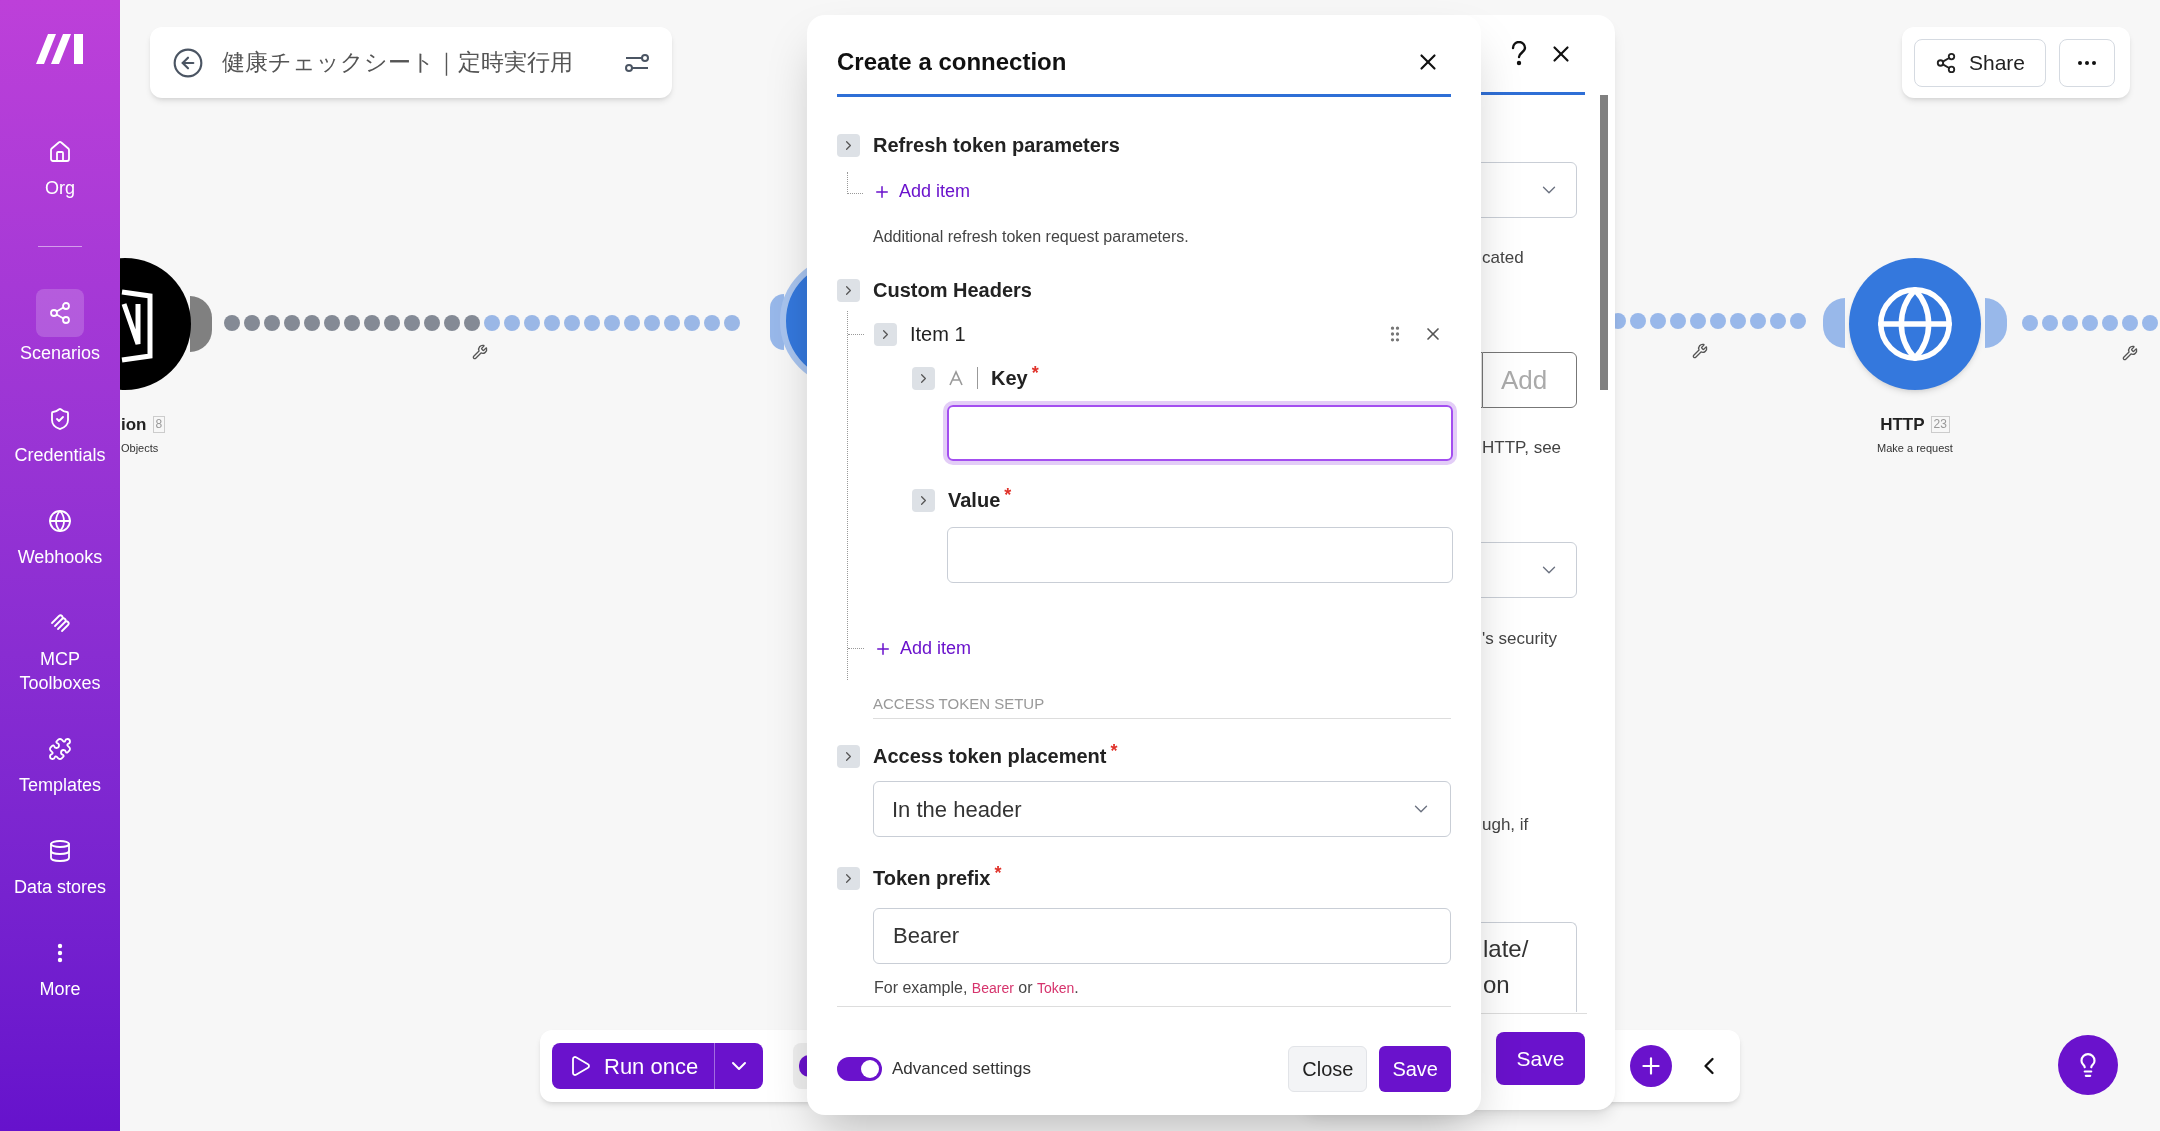 This screenshot has height=1131, width=2160. I want to click on cube-logo-icon, so click(137, 326).